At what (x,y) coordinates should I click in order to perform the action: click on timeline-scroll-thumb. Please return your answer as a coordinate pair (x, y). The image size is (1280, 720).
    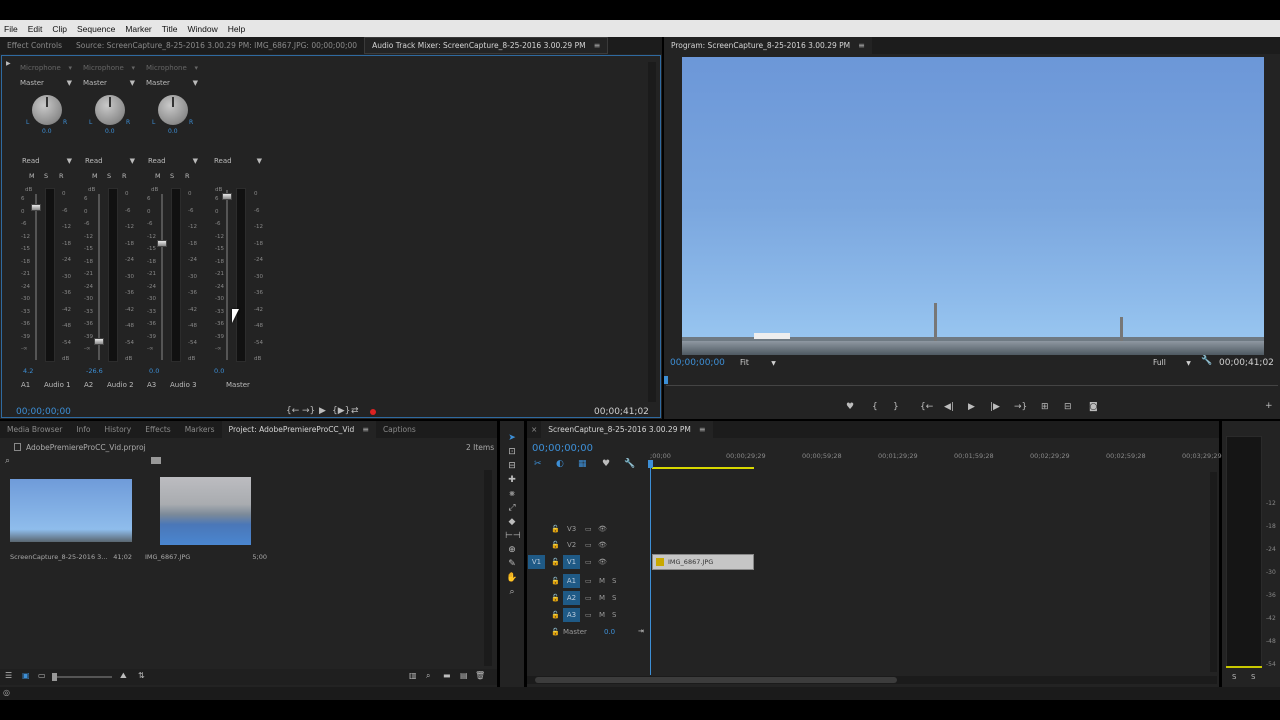
    Looking at the image, I should click on (716, 680).